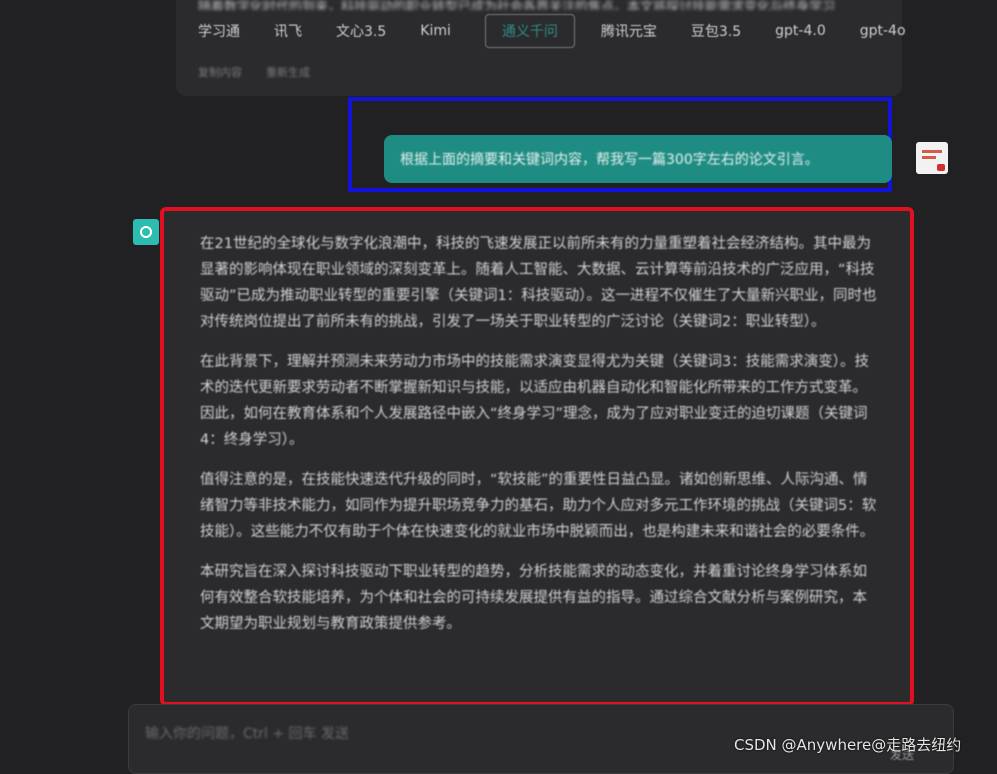  I want to click on model-option: gpt-4o, so click(883, 31).